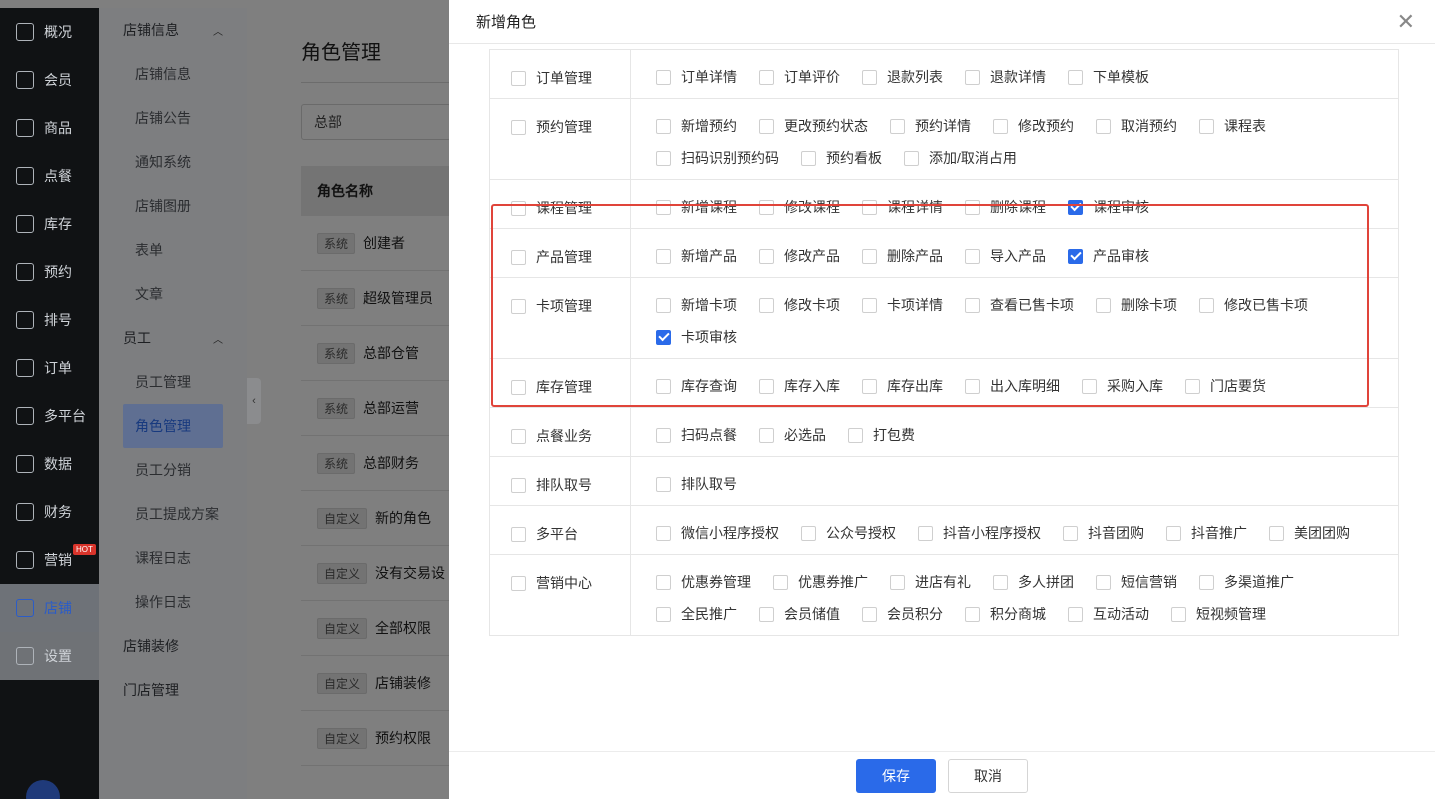 The width and height of the screenshot is (1435, 799). Describe the element at coordinates (696, 337) in the screenshot. I see `permission-checkbox: 卡项审核` at that location.